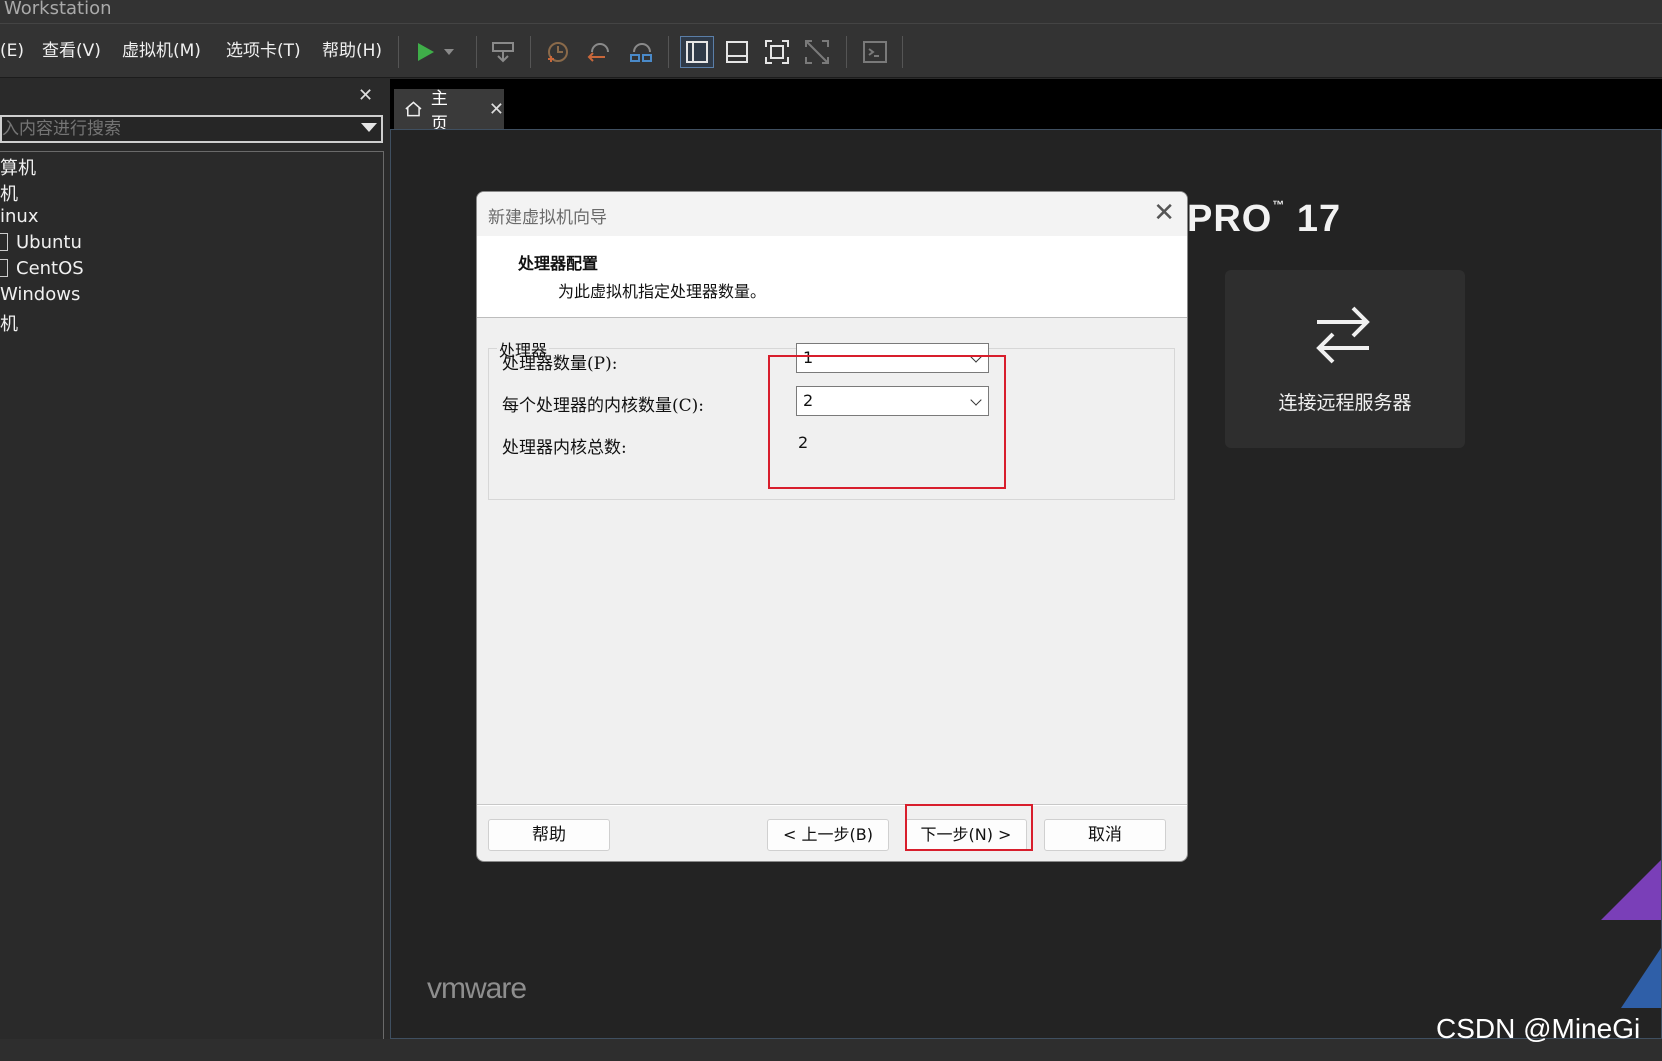 The image size is (1662, 1061). Describe the element at coordinates (1343, 335) in the screenshot. I see `swap-arrows-icon` at that location.